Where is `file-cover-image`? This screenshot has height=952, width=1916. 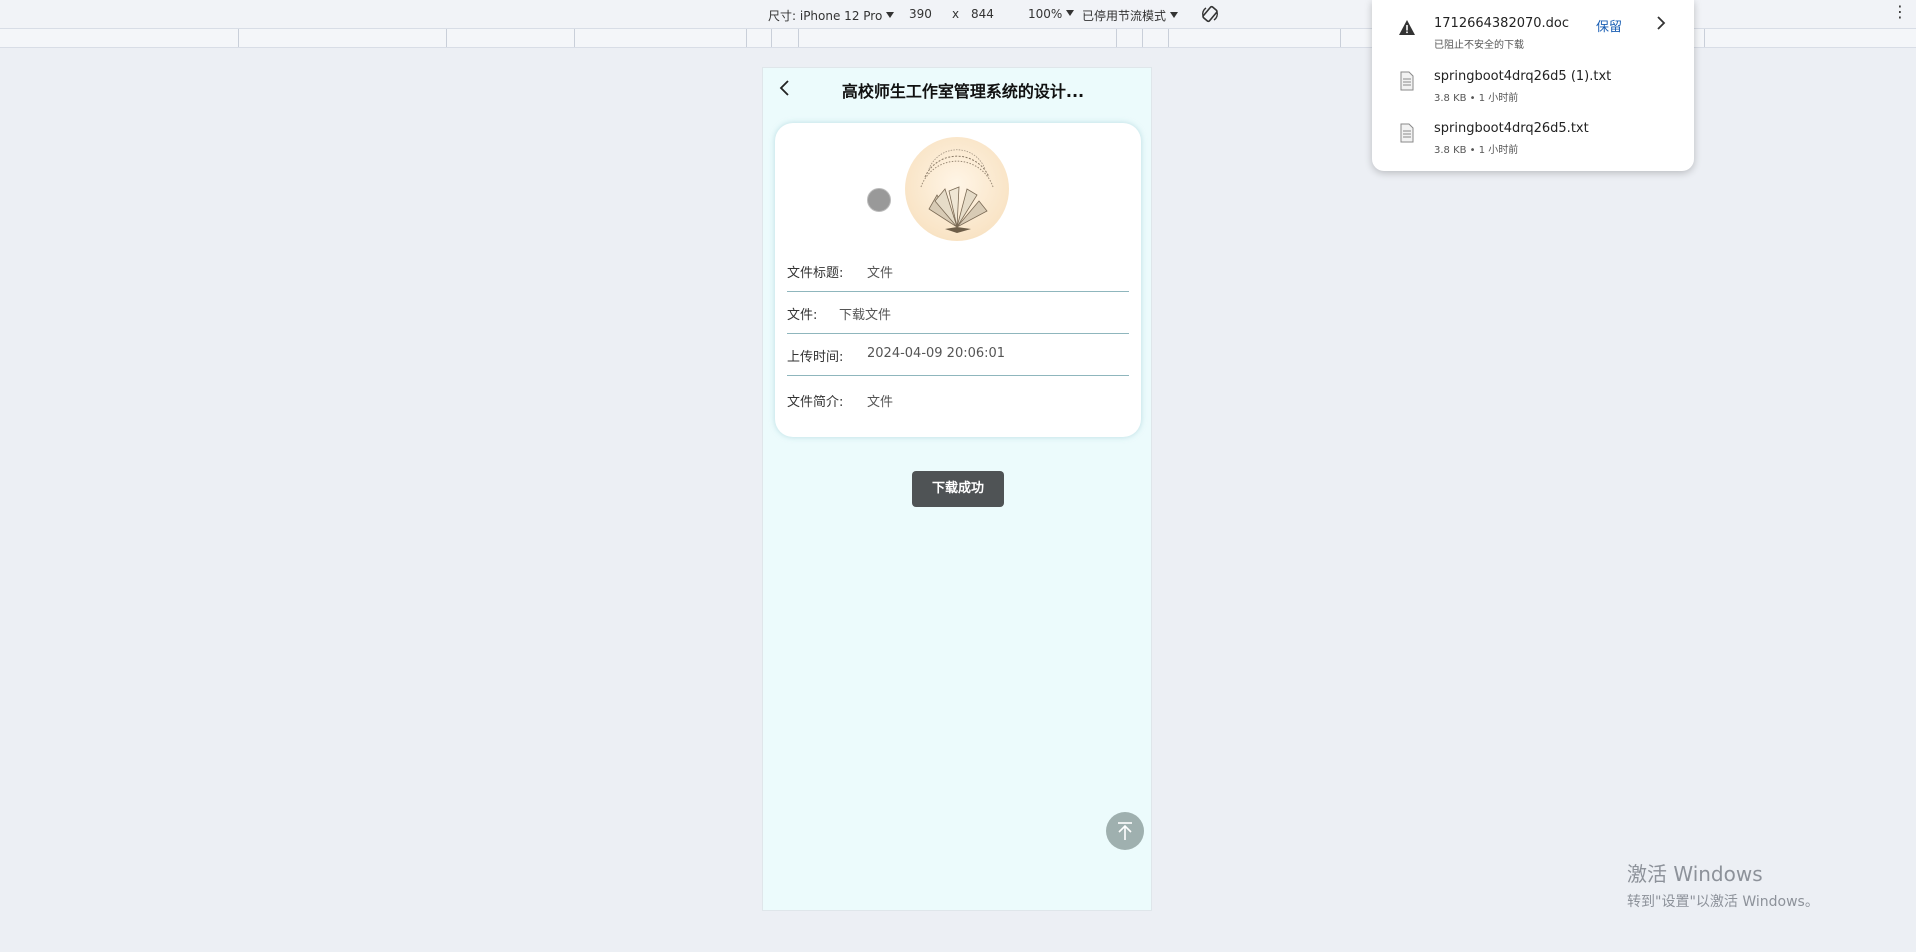 file-cover-image is located at coordinates (957, 189).